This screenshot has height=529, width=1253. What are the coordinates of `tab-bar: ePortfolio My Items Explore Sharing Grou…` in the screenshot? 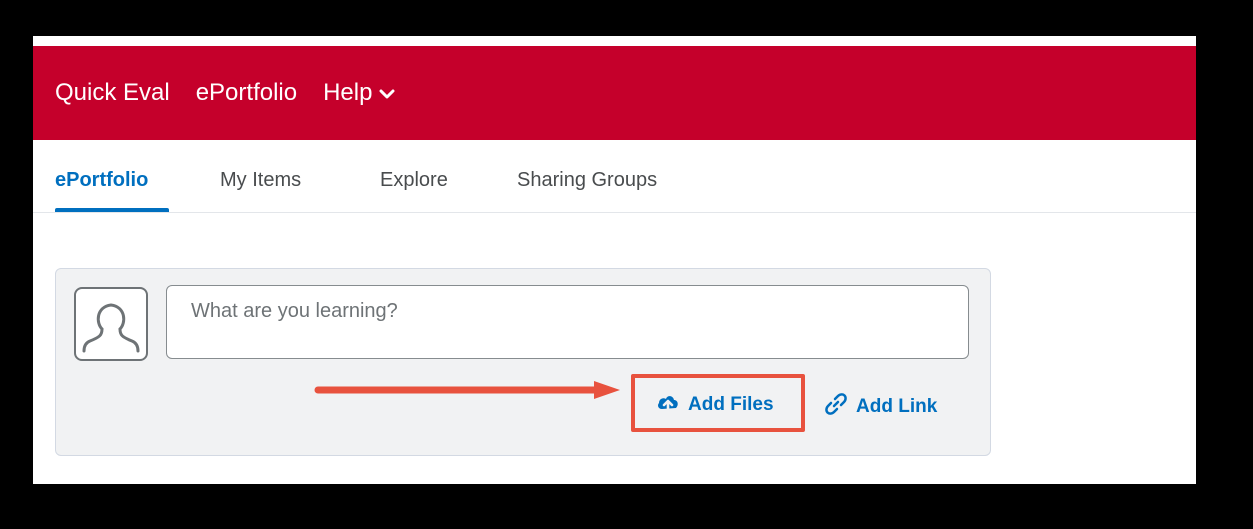 It's located at (614, 176).